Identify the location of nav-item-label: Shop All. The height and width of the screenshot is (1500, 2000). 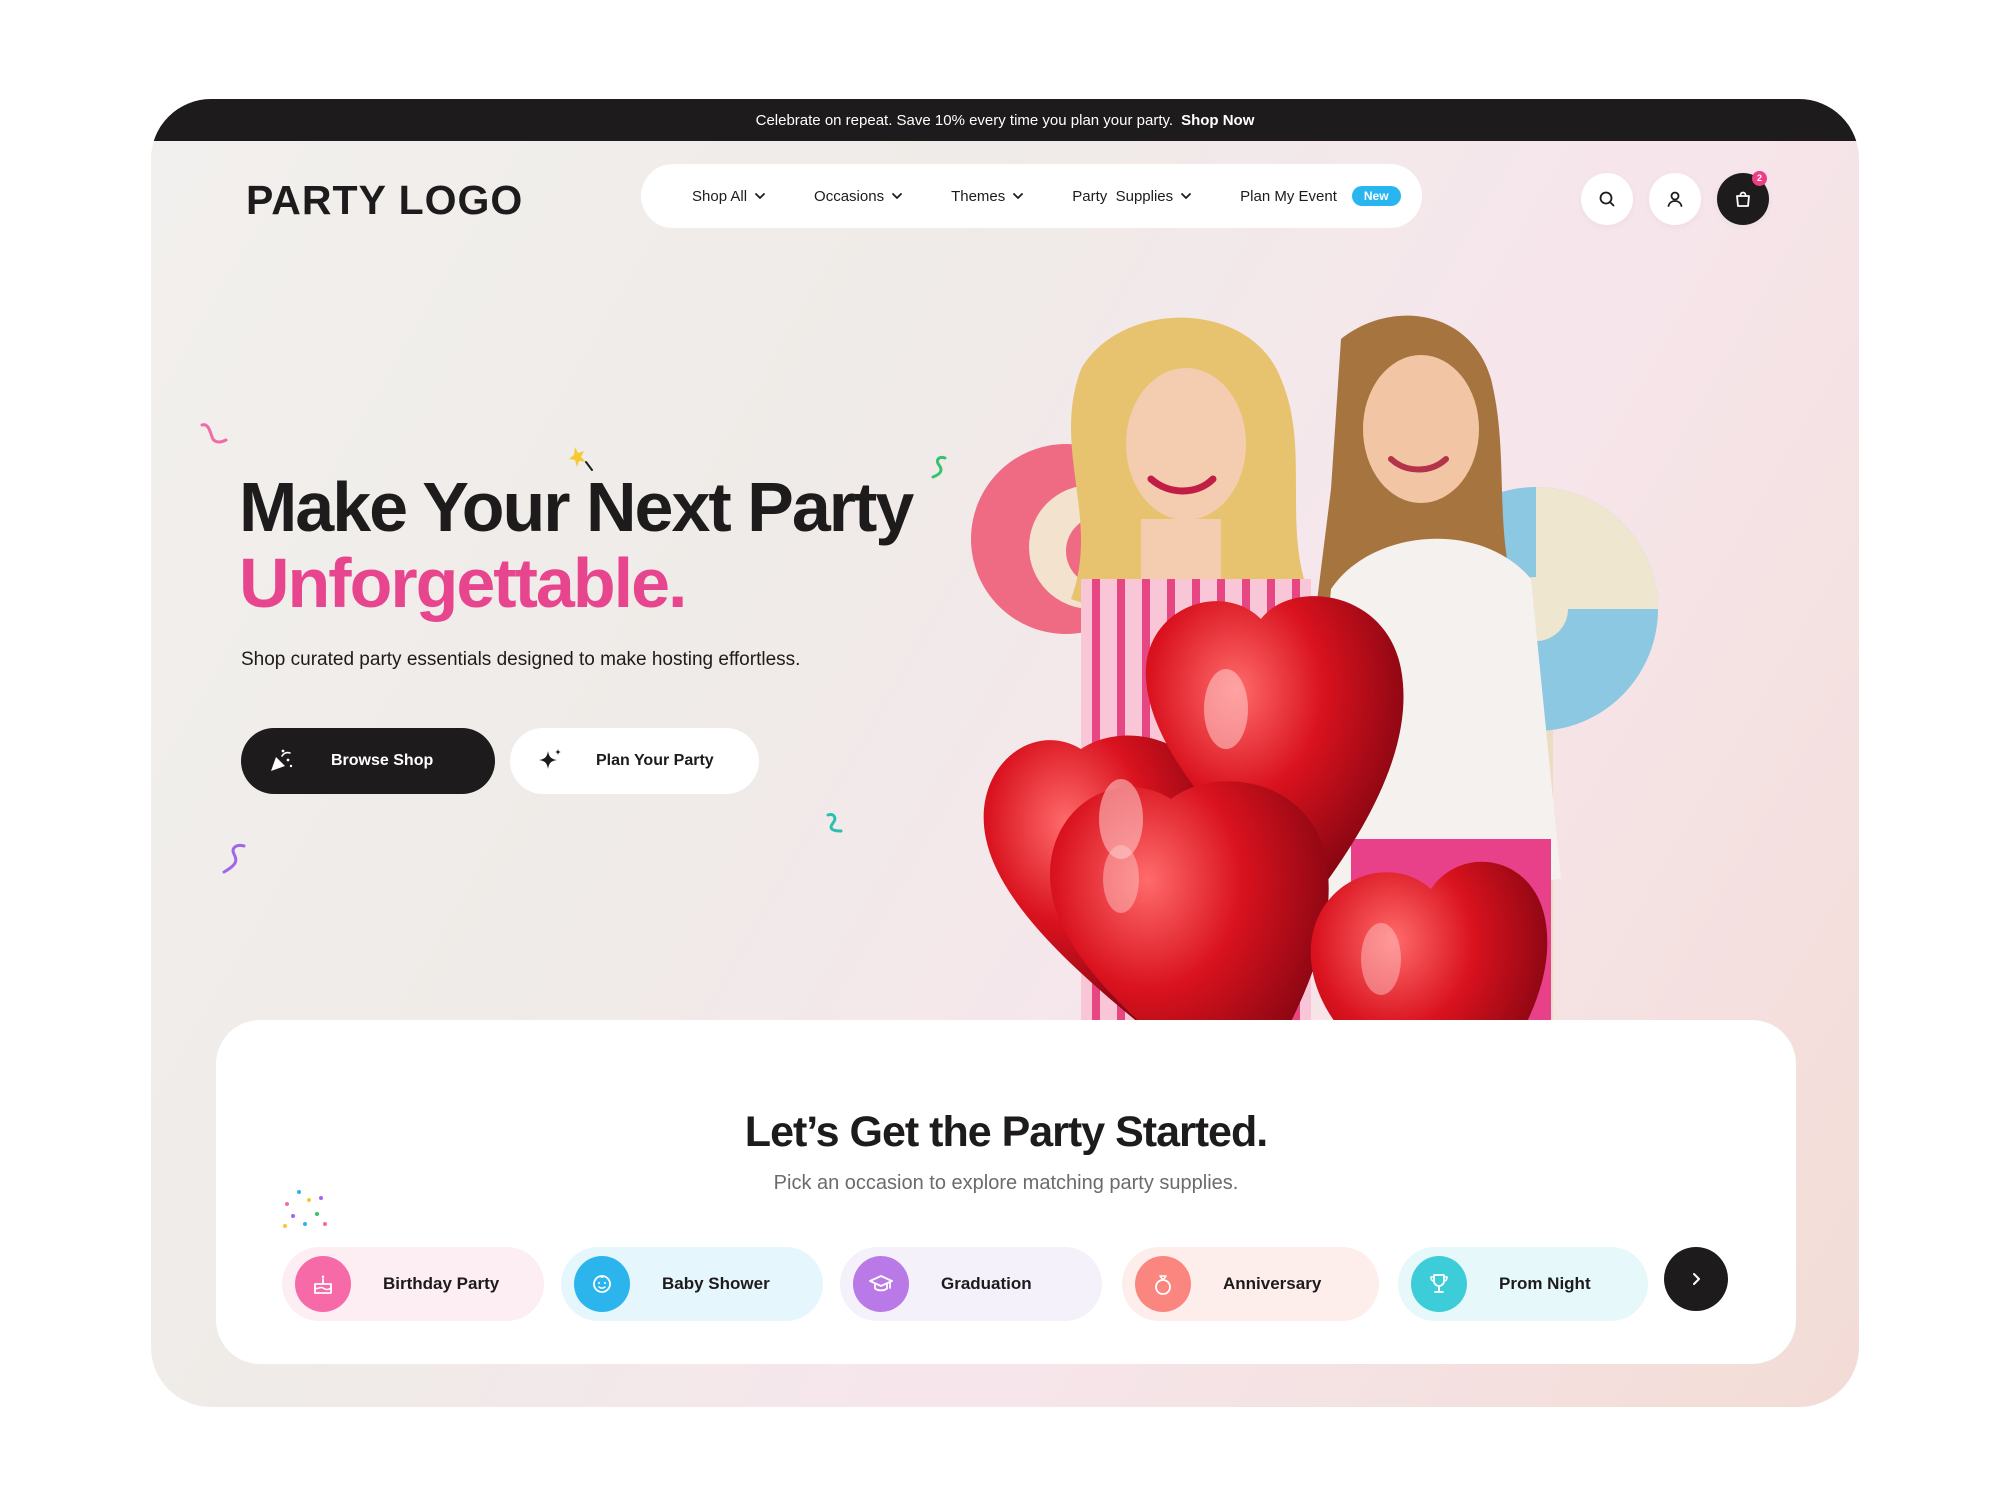
(720, 196).